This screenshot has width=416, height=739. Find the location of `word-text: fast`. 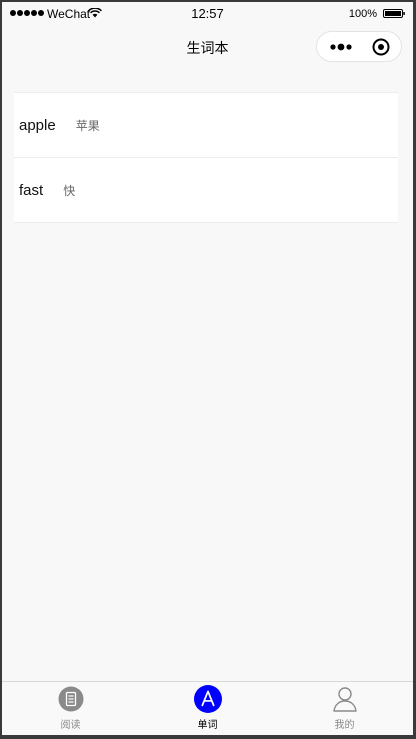

word-text: fast is located at coordinates (31, 190).